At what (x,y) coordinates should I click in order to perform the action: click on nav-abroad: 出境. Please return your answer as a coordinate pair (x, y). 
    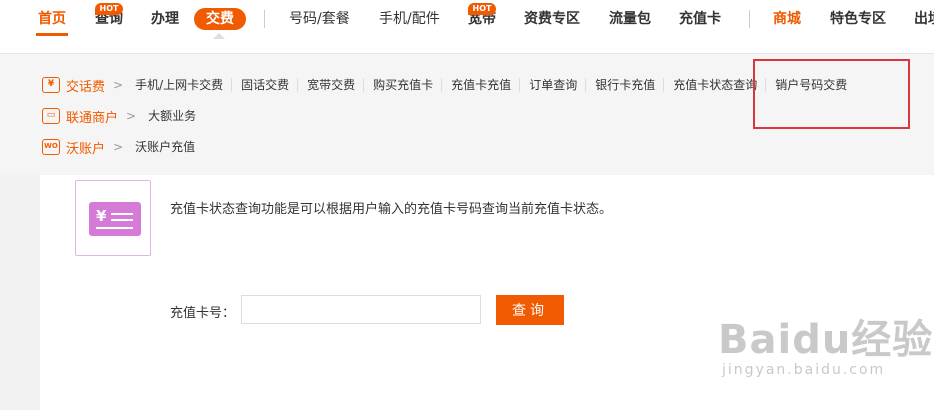
    Looking at the image, I should click on (924, 19).